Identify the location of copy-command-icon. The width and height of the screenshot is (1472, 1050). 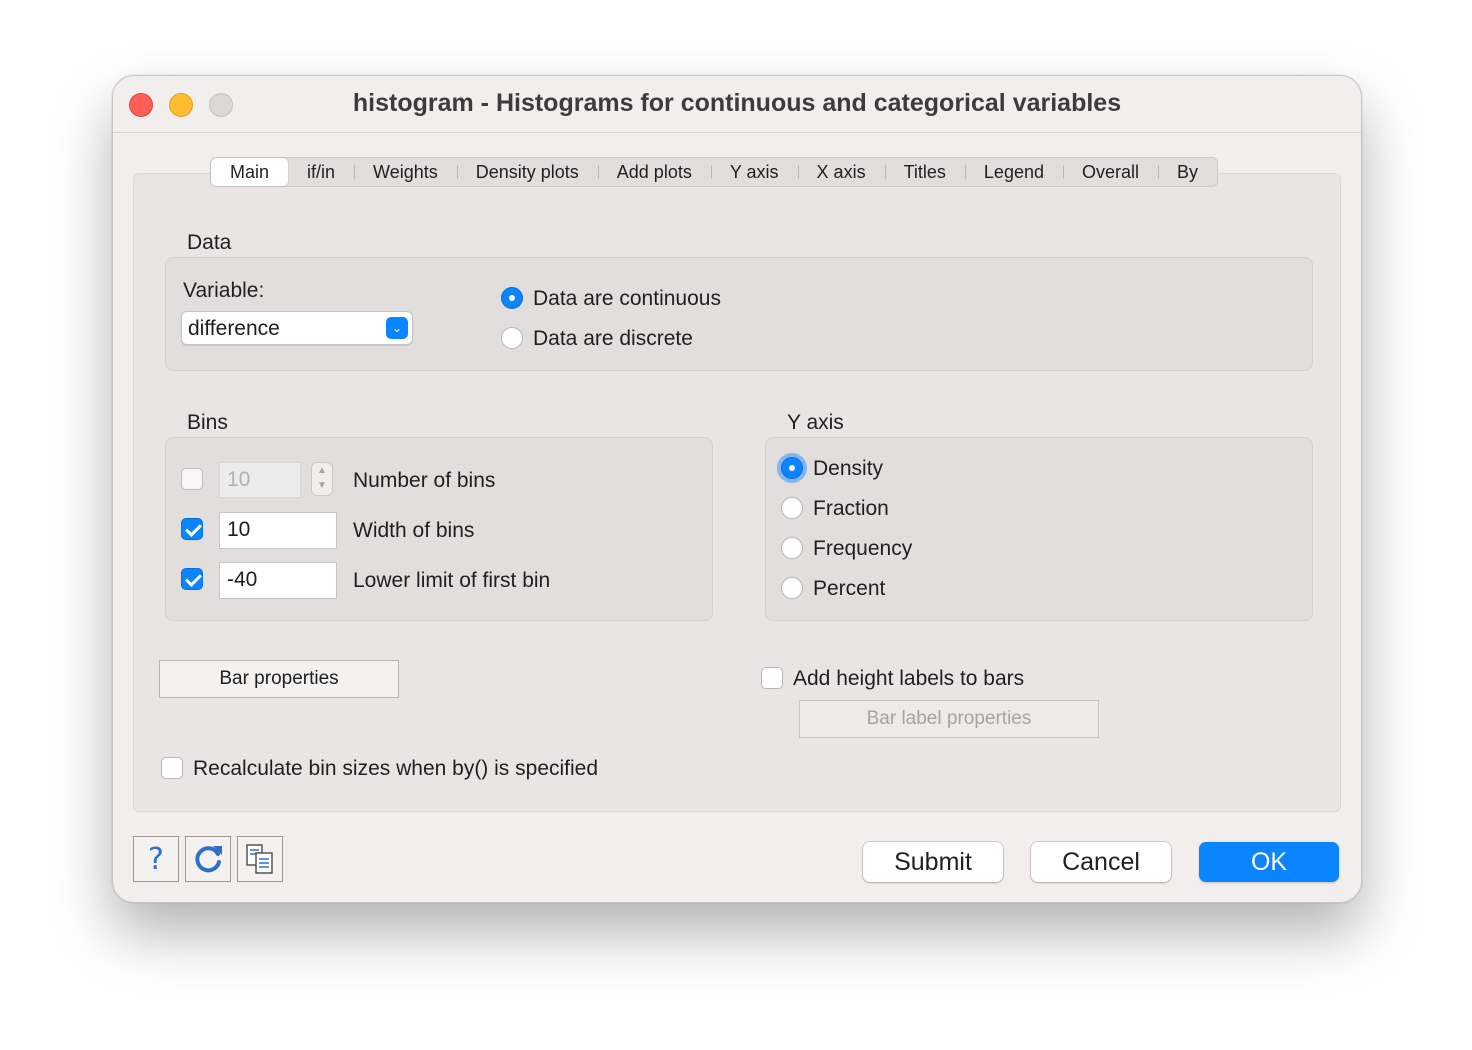
(259, 859).